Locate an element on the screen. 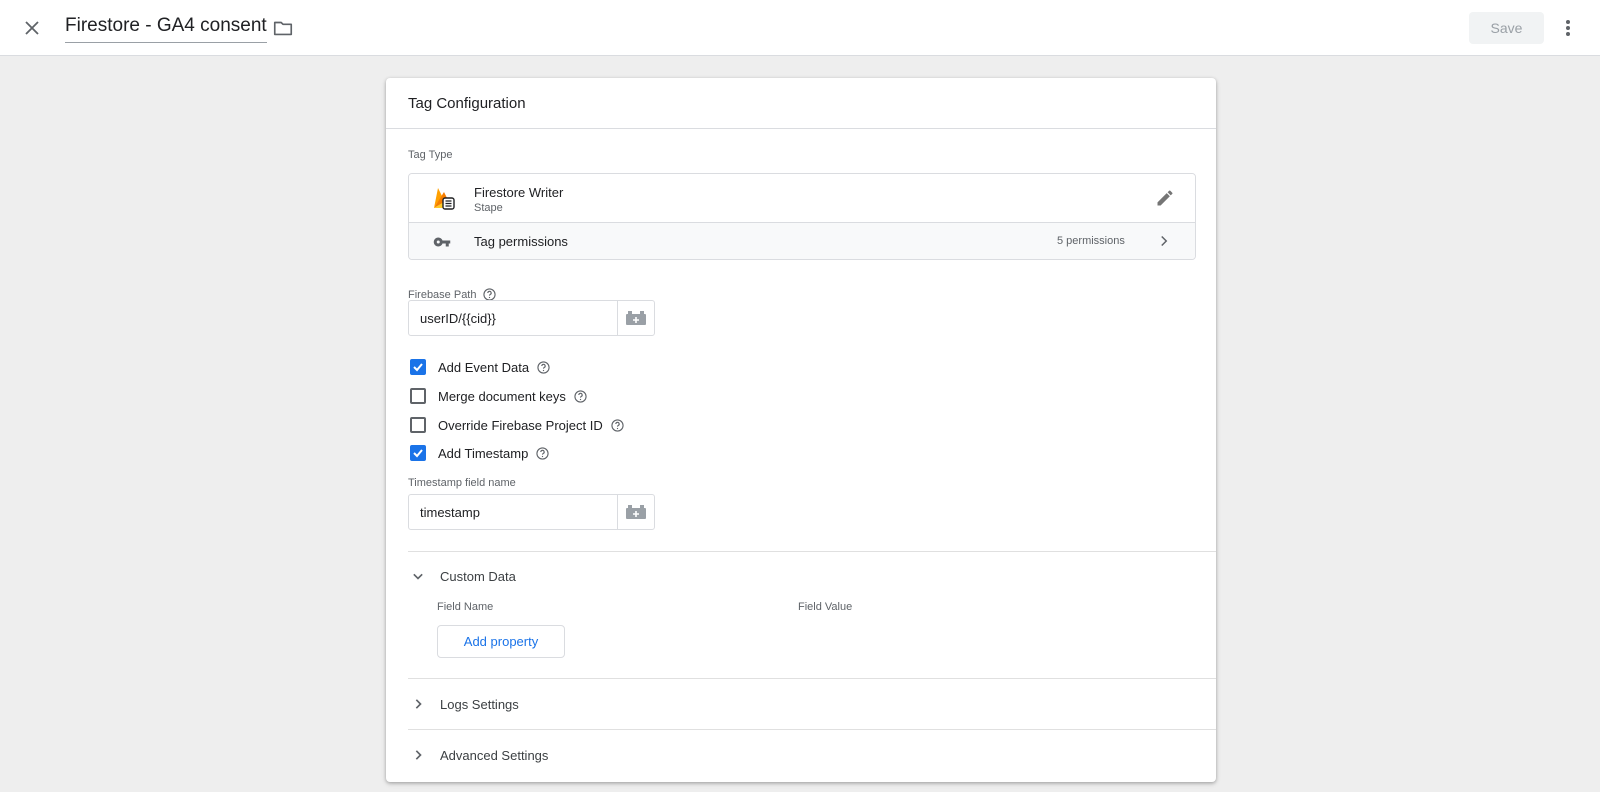  checkbox-merge-document-keys: Merge document keys is located at coordinates (498, 396).